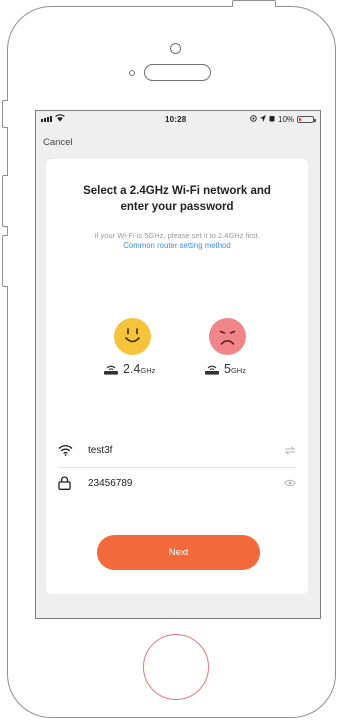 This screenshot has height=725, width=341. I want to click on band-5ghz-number: 5, so click(227, 369).